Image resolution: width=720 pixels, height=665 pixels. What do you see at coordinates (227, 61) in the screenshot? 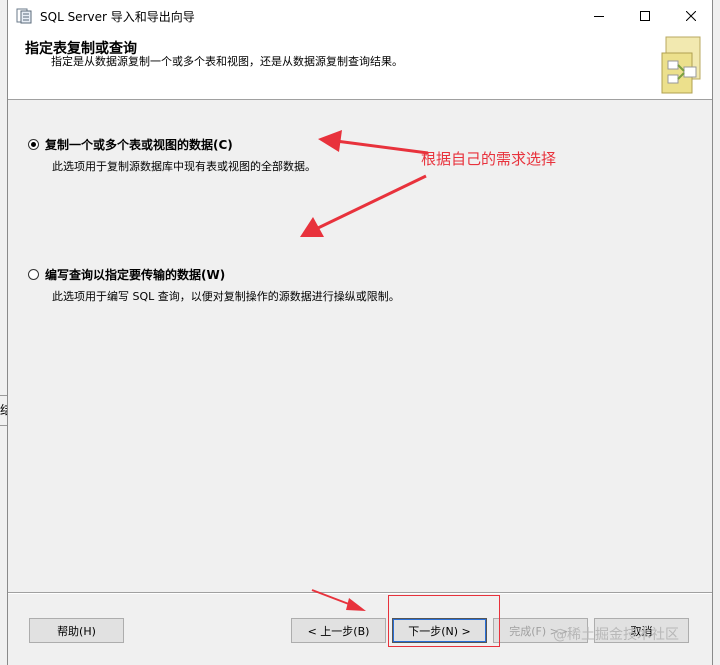
I see `page-description: 指定是从数据源复制一个或多个表和视图，还是从数据源复制查询结果。` at bounding box center [227, 61].